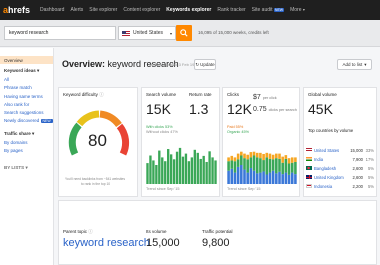  What do you see at coordinates (26, 96) in the screenshot?
I see `sidebar-item-having-same-terms: Having same terms` at bounding box center [26, 96].